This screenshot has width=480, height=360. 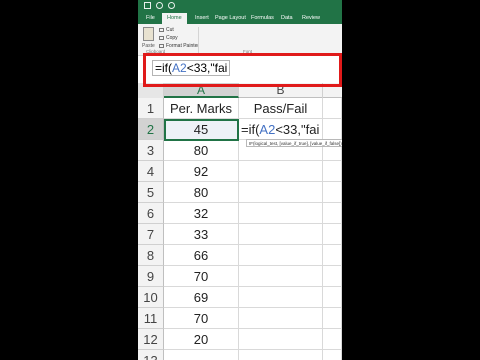 I want to click on row-header: 11, so click(x=151, y=318).